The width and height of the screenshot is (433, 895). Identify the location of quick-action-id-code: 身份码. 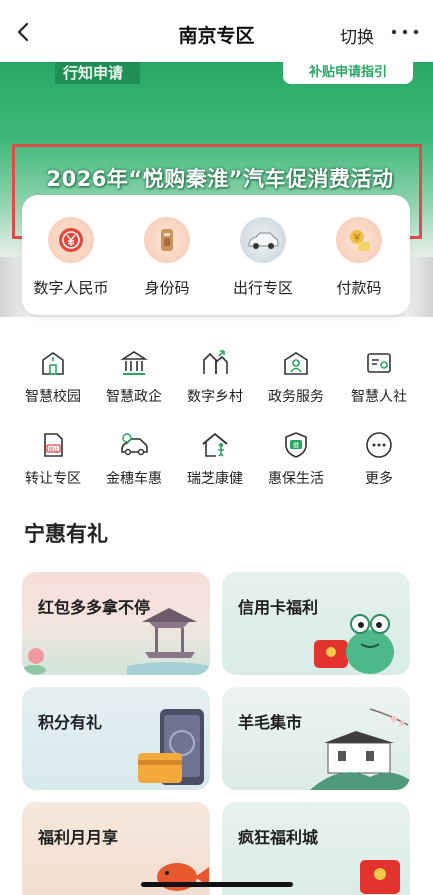
(167, 257).